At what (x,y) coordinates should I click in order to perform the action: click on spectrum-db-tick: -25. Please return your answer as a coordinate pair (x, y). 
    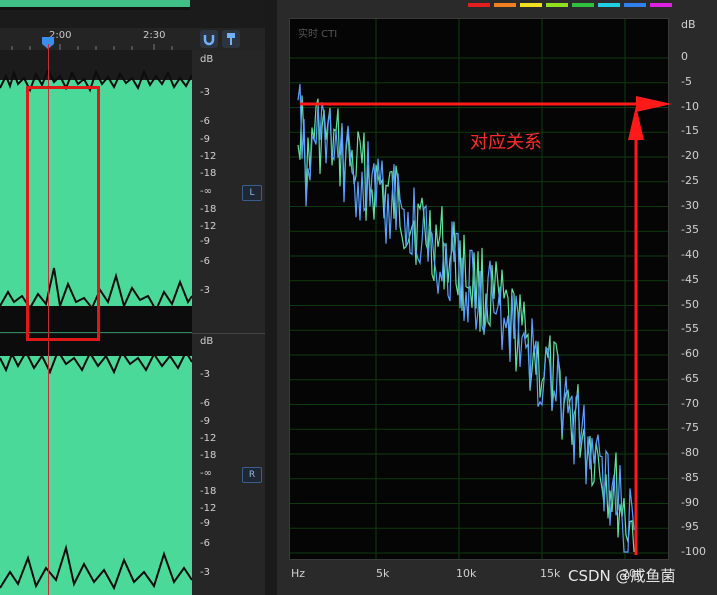
    Looking at the image, I should click on (690, 180).